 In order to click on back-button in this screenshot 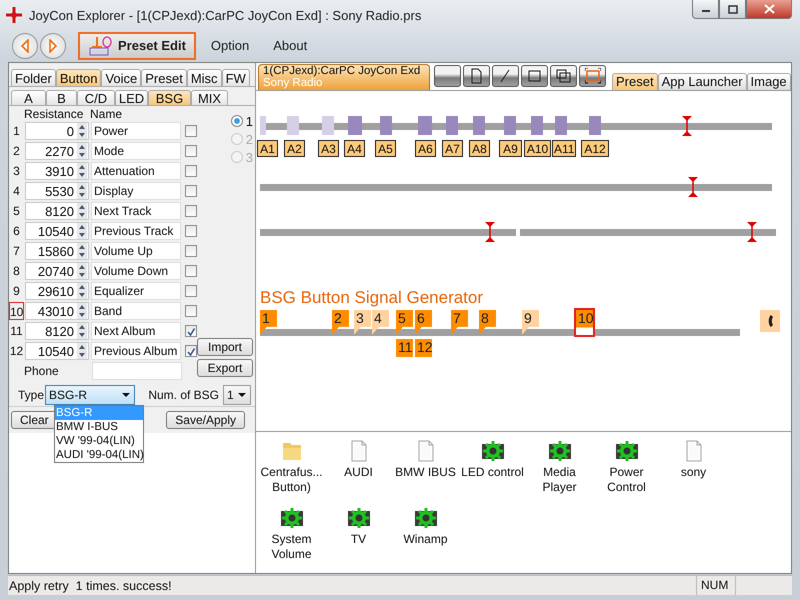, I will do `click(25, 45)`.